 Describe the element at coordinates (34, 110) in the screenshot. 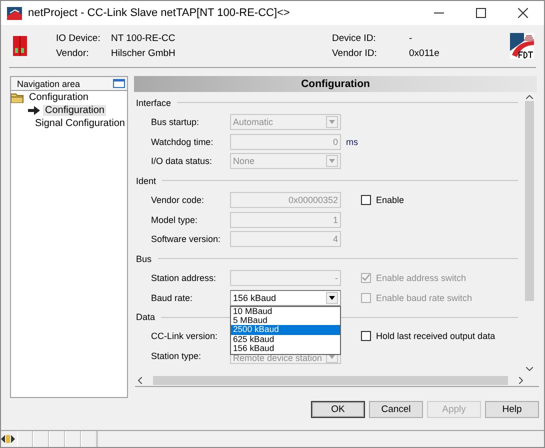

I see `arrow-icon` at that location.